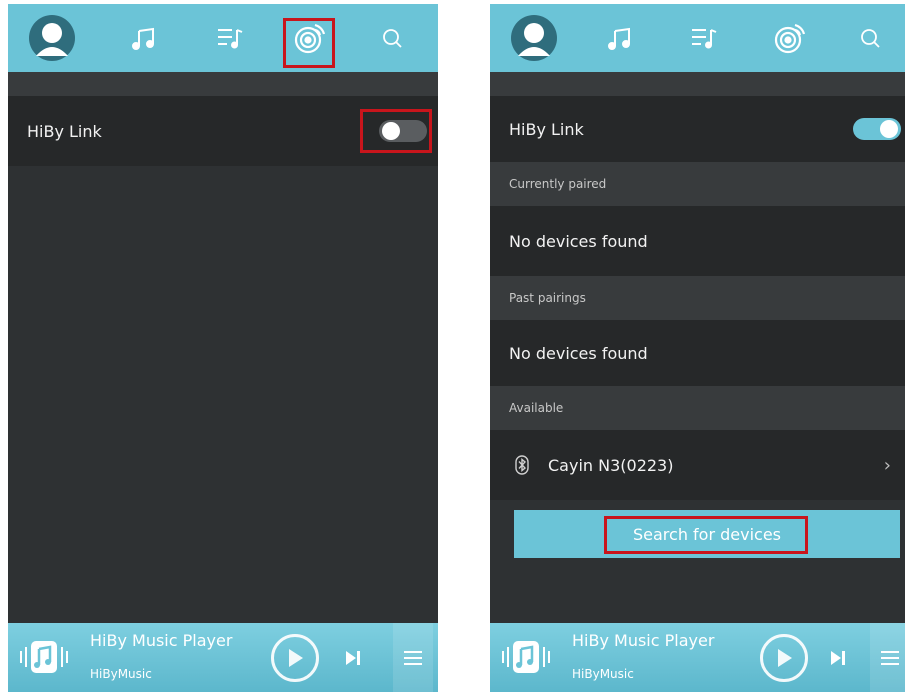  Describe the element at coordinates (697, 408) in the screenshot. I see `section-header-available: Available` at that location.